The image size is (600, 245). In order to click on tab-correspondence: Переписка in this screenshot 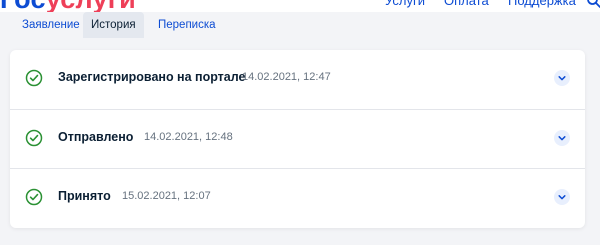, I will do `click(187, 25)`.